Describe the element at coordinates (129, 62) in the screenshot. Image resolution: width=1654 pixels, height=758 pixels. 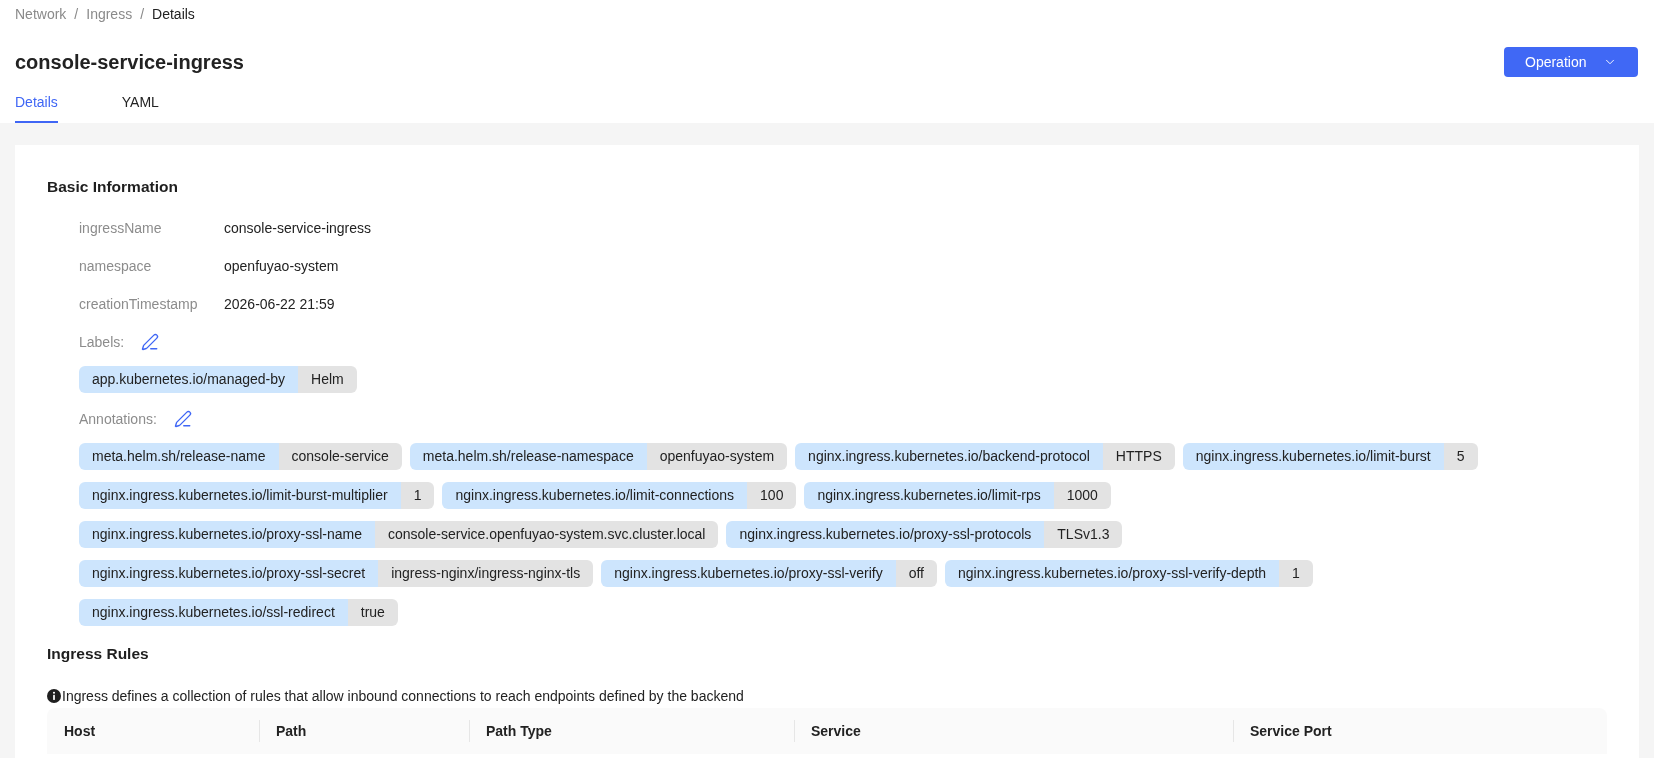
I see `page-title: console-service-ingress` at that location.